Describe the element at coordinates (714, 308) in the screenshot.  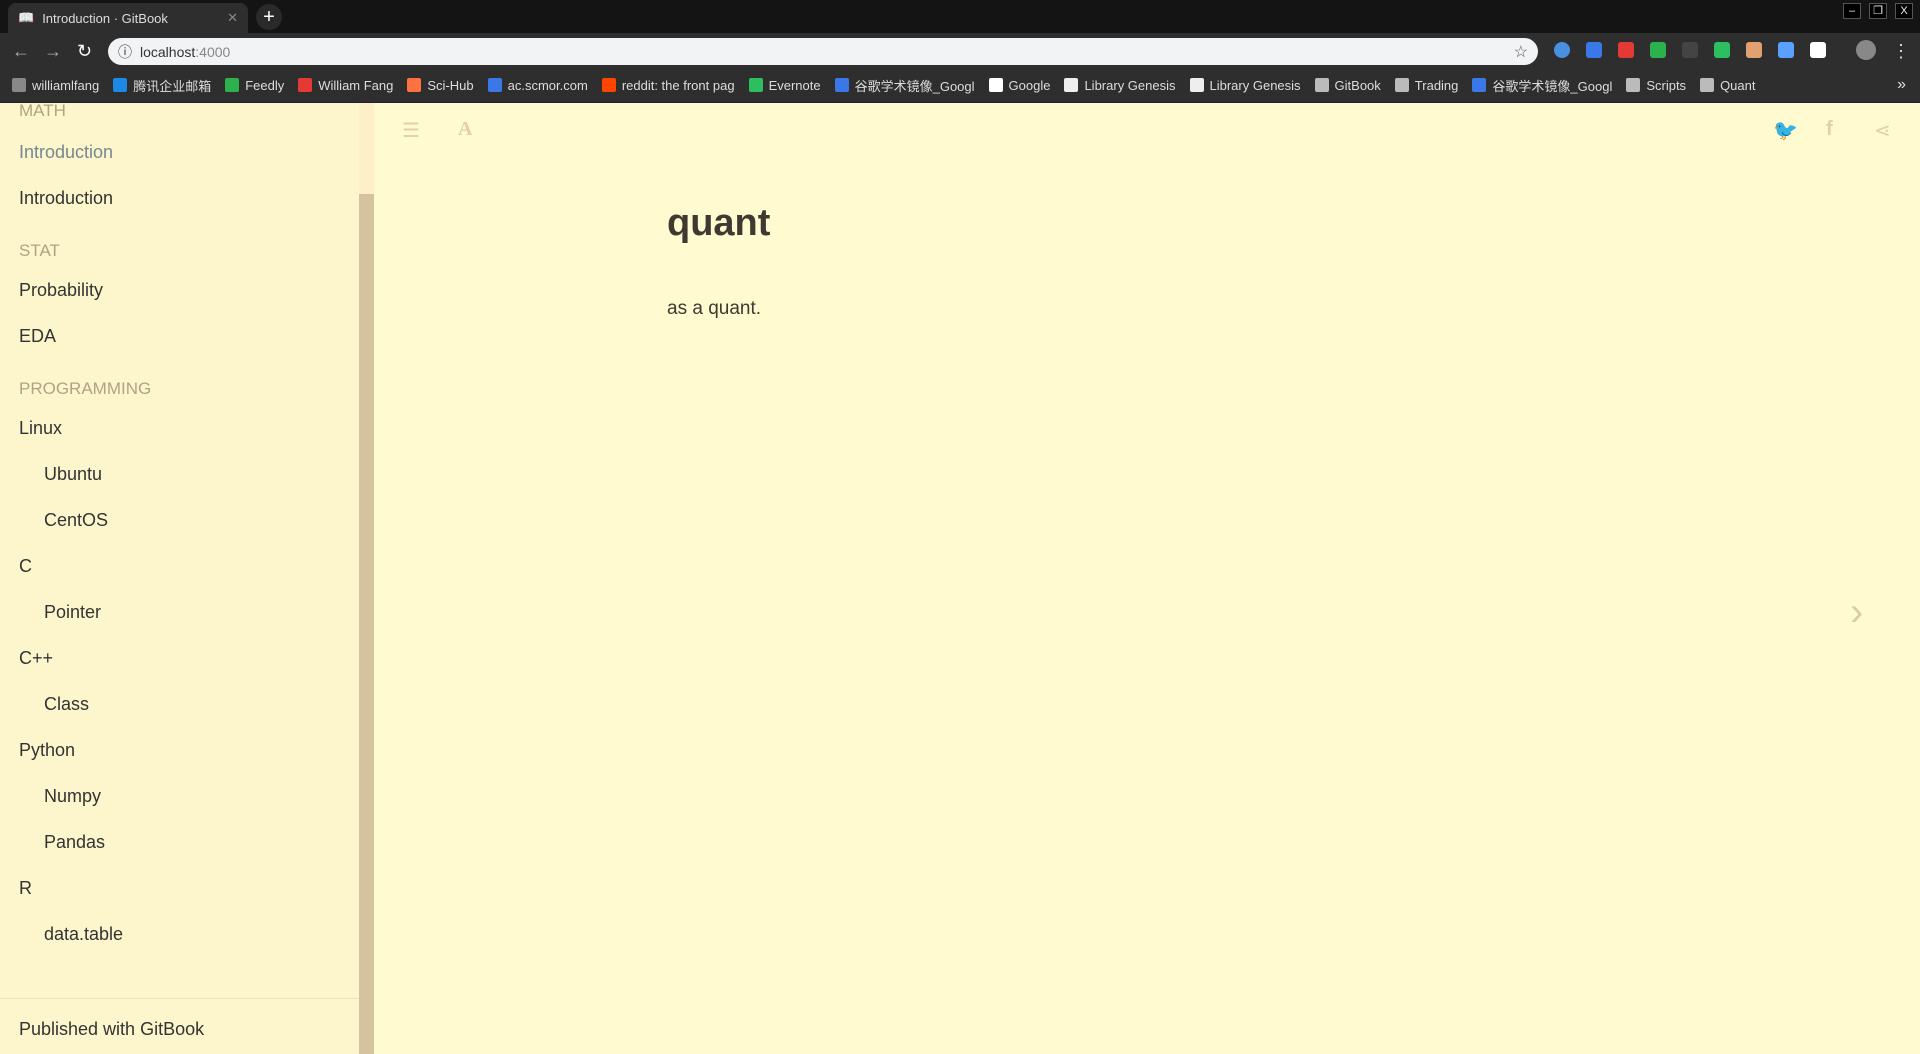
I see `page-body-text: as a quant.` at that location.